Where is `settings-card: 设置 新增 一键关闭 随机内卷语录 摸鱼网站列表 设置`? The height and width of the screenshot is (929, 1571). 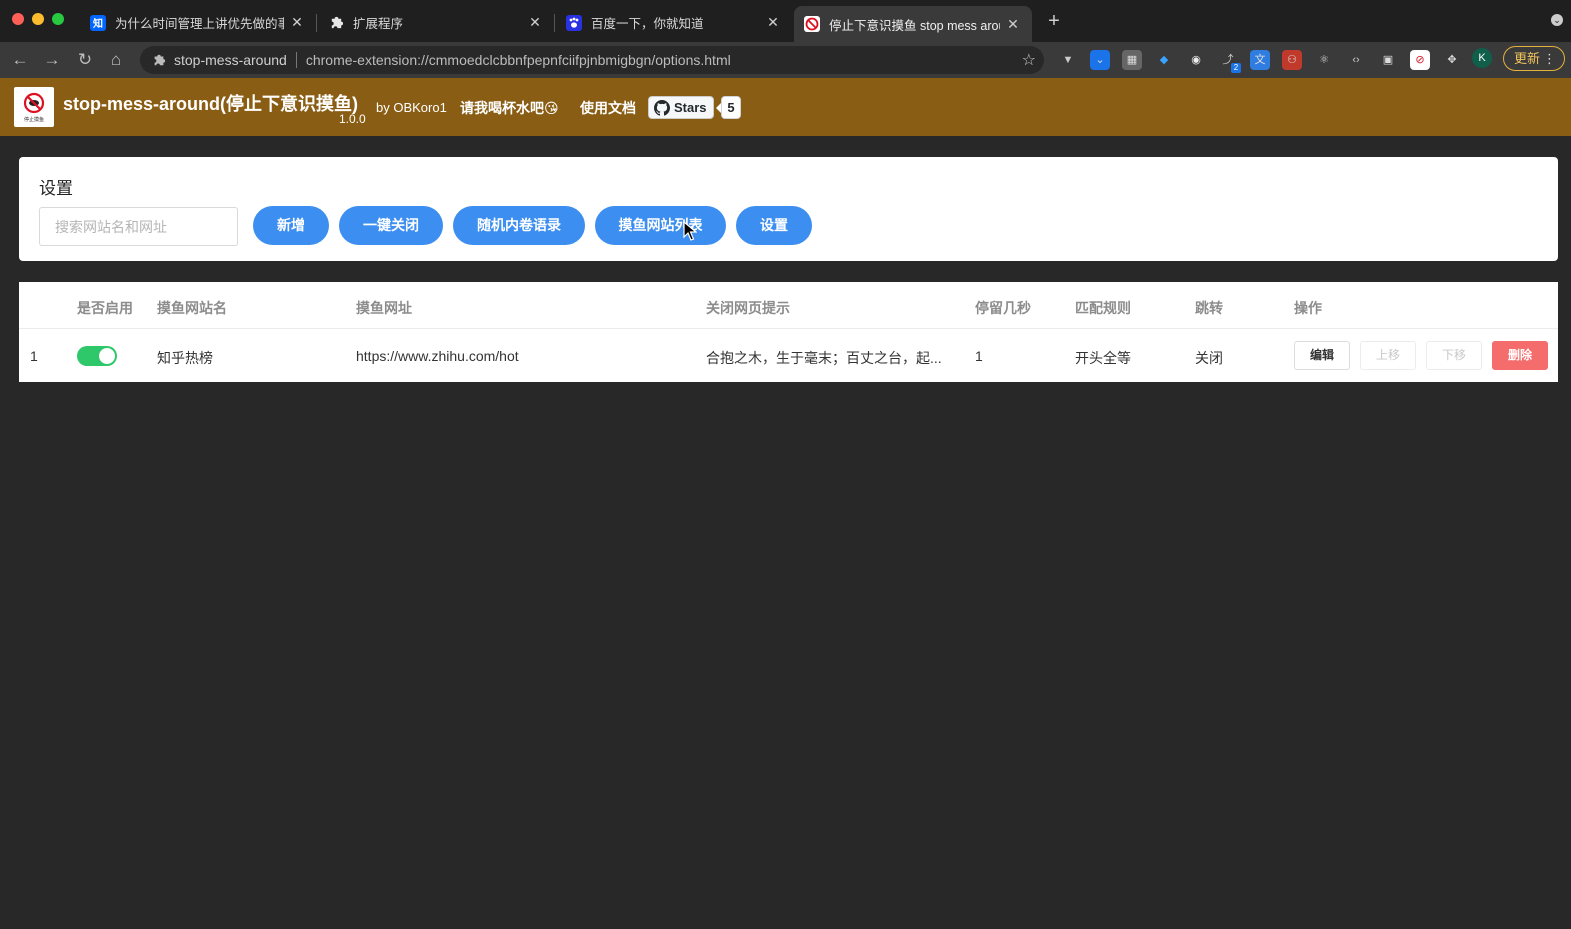
settings-card: 设置 新增 一键关闭 随机内卷语录 摸鱼网站列表 设置 is located at coordinates (788, 209).